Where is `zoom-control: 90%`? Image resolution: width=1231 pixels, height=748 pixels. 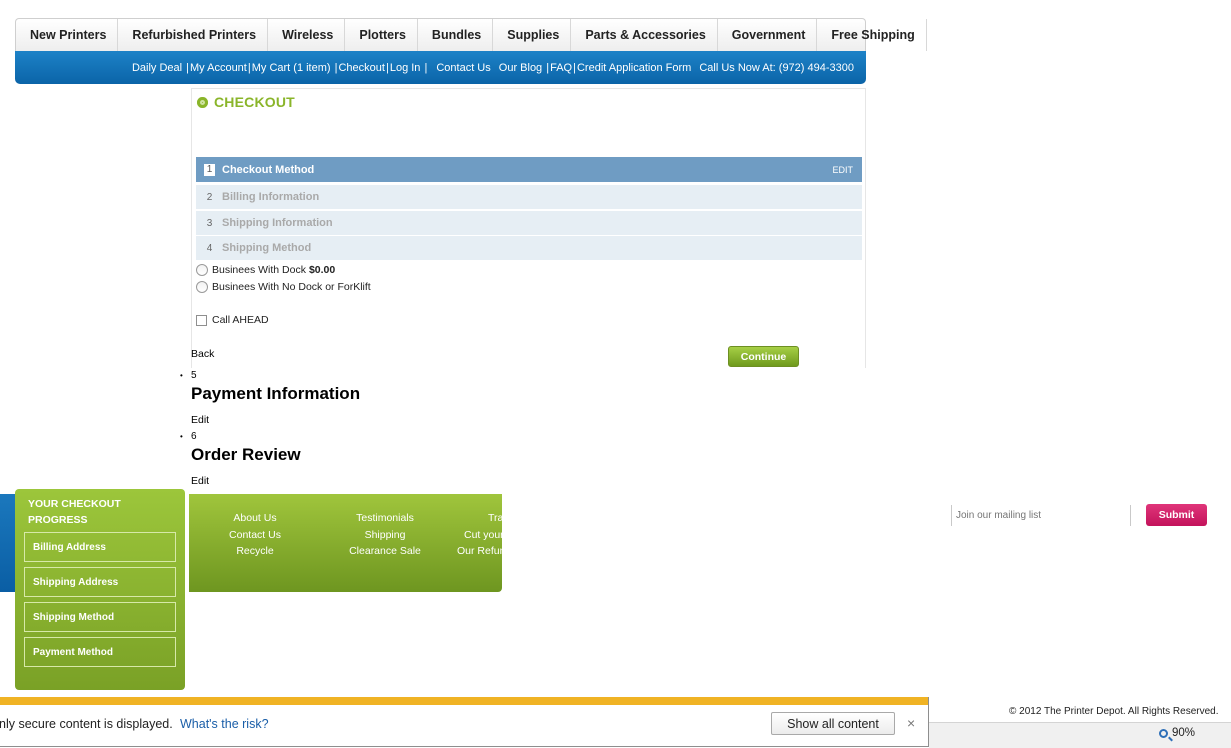 zoom-control: 90% is located at coordinates (1177, 733).